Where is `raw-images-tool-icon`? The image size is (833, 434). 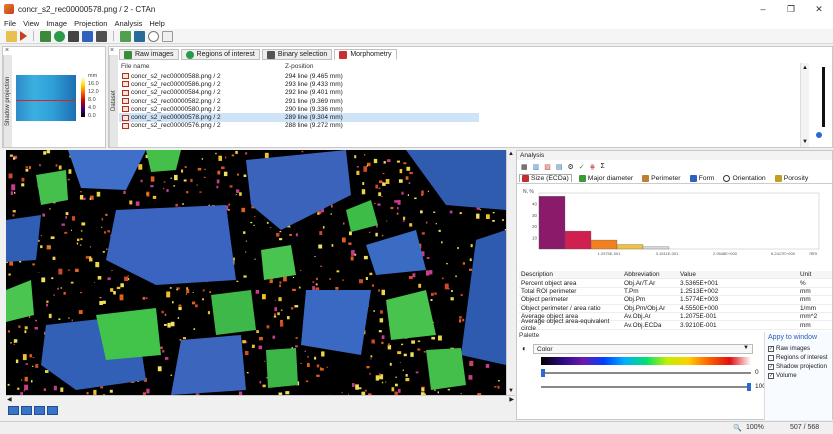
raw-images-tool-icon is located at coordinates (45, 36).